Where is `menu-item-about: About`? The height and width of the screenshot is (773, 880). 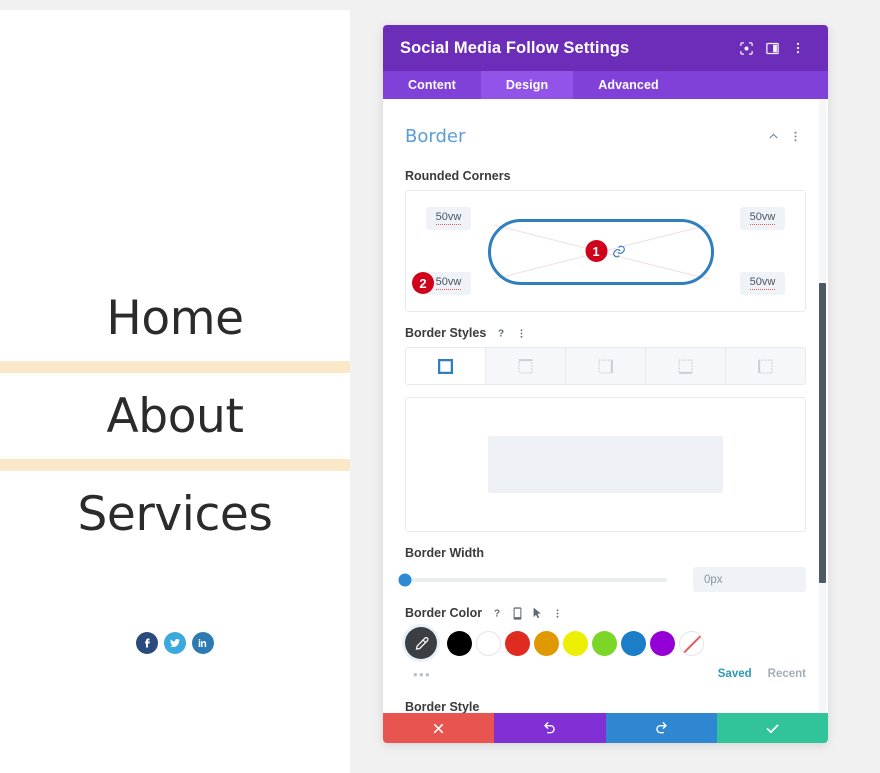 menu-item-about: About is located at coordinates (175, 416).